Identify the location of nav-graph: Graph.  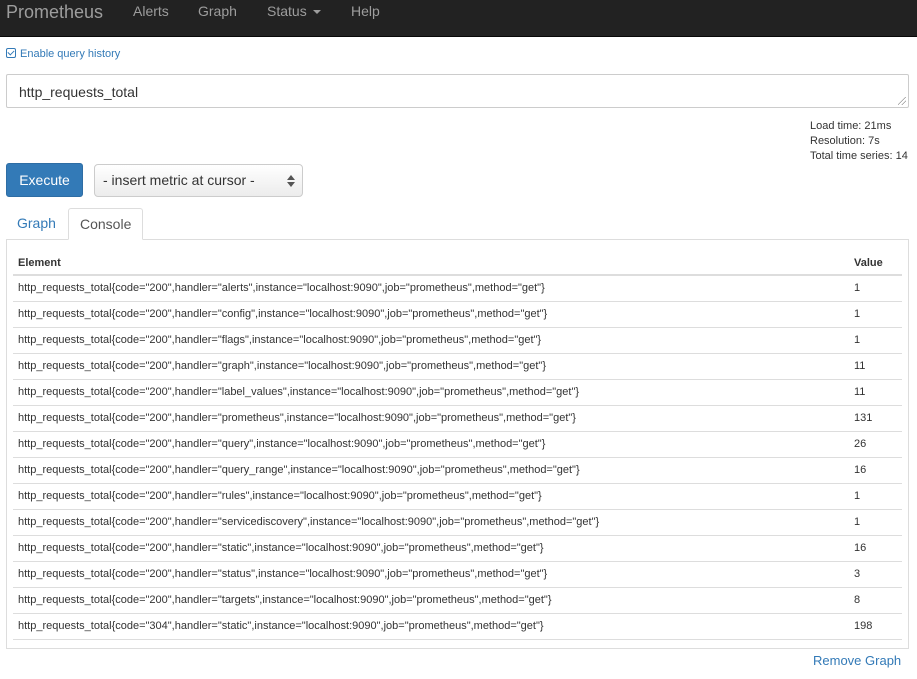
(217, 11).